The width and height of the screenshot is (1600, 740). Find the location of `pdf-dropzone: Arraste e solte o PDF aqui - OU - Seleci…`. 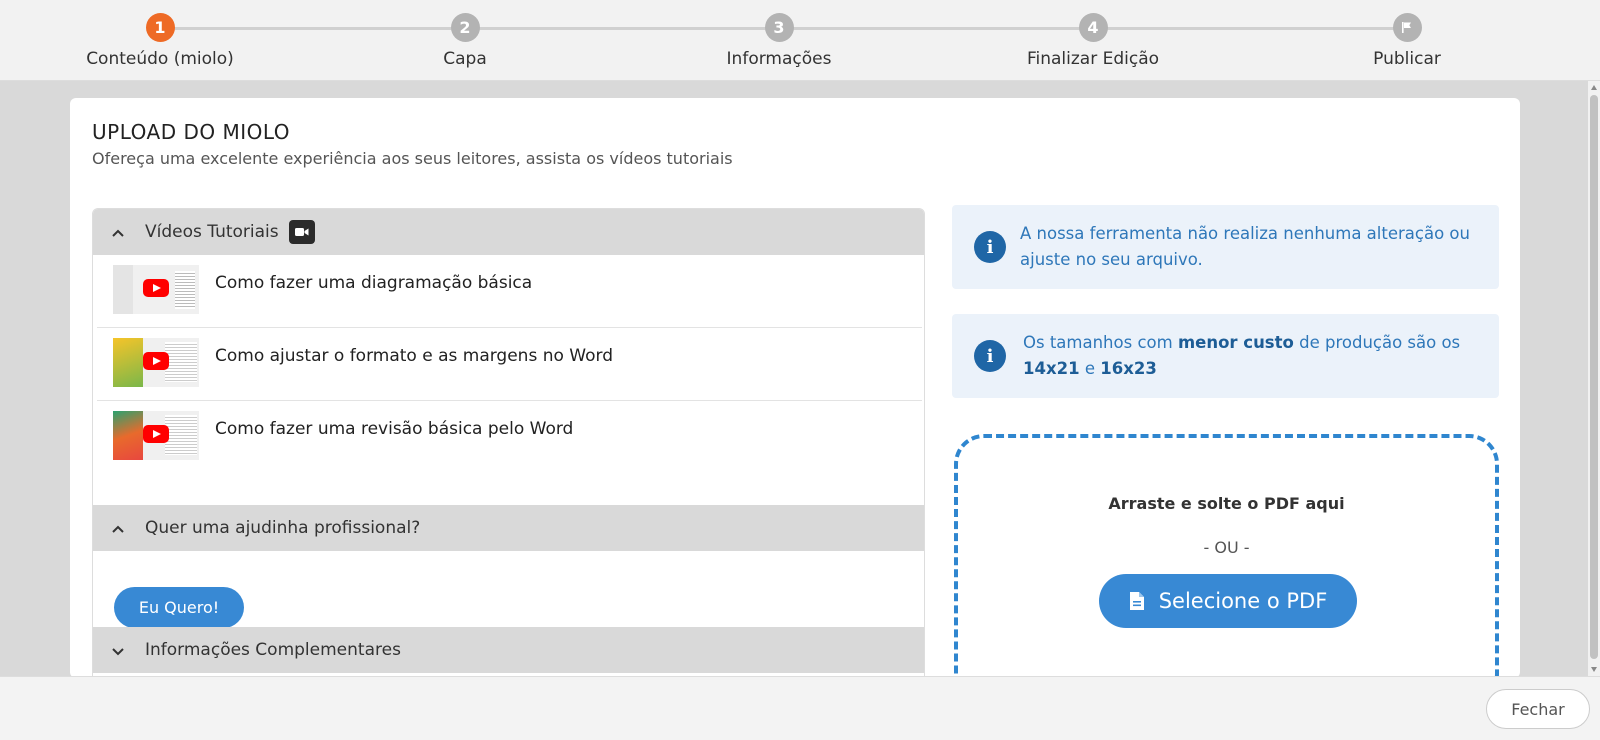

pdf-dropzone: Arraste e solte o PDF aqui - OU - Seleci… is located at coordinates (1226, 556).